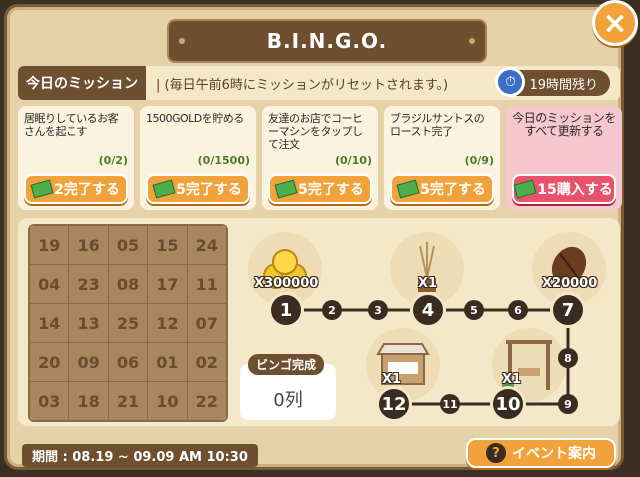 Image resolution: width=640 pixels, height=477 pixels. What do you see at coordinates (315, 131) in the screenshot?
I see `mission-text: 友達のお店でコーヒーマシンをタップして注文` at bounding box center [315, 131].